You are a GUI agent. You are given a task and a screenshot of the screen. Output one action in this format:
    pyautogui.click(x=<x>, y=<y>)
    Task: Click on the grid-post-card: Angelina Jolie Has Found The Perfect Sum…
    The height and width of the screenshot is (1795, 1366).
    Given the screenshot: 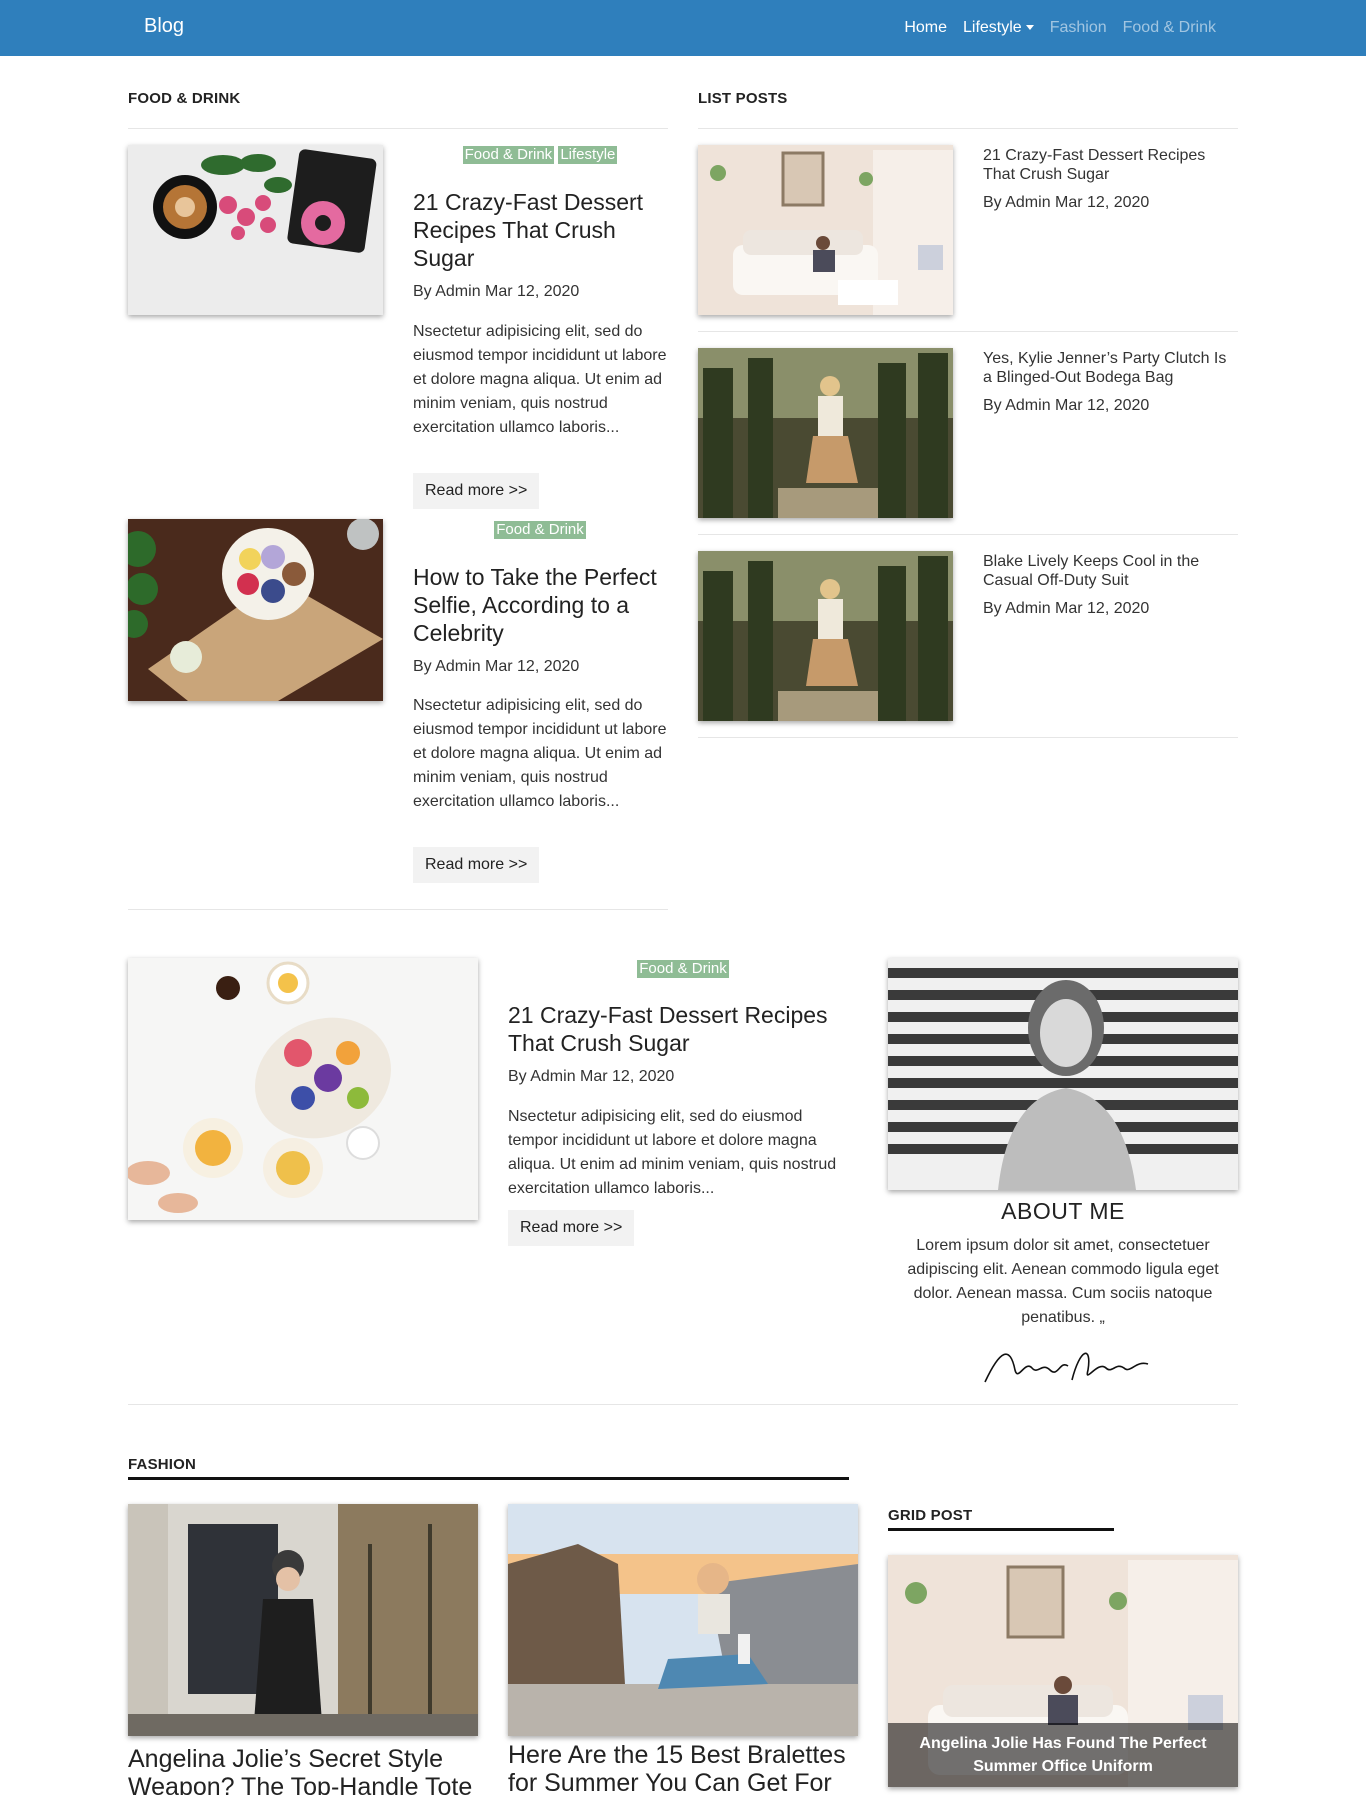 What is the action you would take?
    pyautogui.click(x=1063, y=1671)
    